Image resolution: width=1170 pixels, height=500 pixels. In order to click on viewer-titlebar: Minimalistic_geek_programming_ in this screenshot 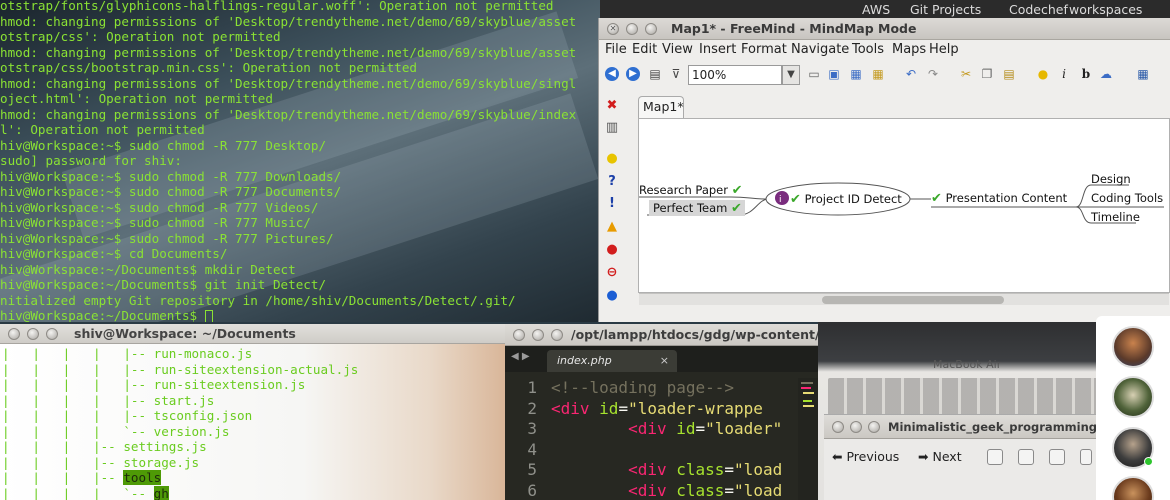, I will do `click(963, 427)`.